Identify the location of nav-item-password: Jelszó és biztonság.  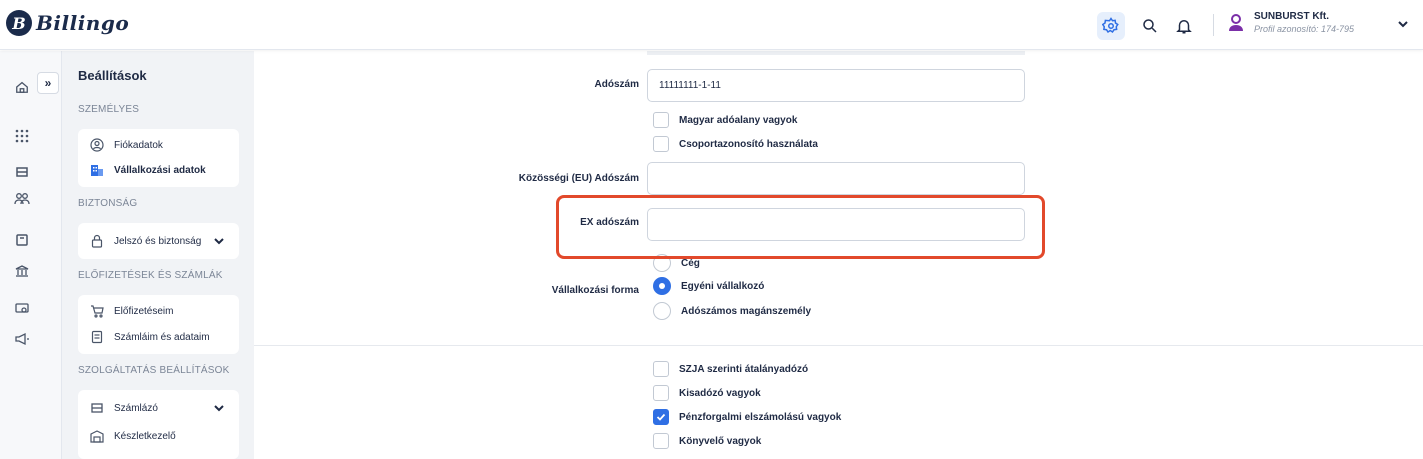
(145, 241).